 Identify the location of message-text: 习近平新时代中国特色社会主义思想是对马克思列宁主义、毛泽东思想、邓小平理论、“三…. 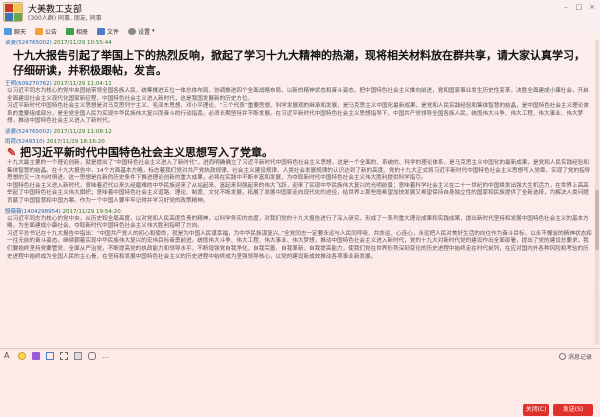
(298, 114).